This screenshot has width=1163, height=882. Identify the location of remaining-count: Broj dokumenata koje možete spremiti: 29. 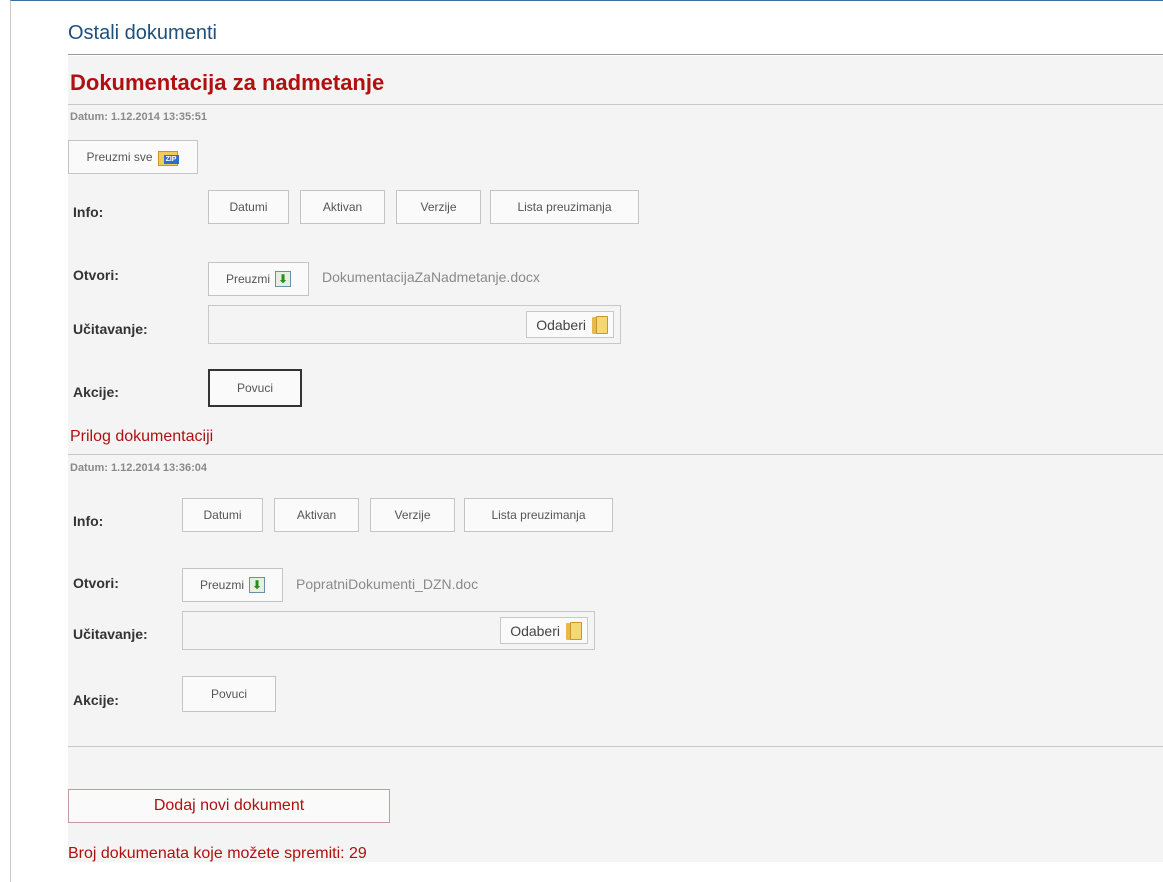
(217, 853).